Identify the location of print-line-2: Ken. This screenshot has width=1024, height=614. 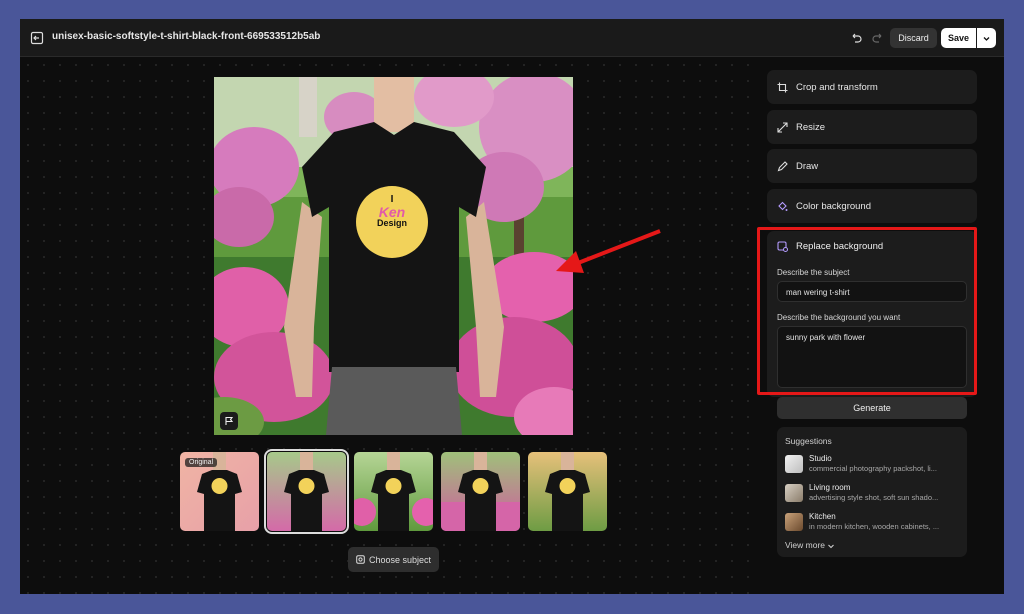
(392, 212).